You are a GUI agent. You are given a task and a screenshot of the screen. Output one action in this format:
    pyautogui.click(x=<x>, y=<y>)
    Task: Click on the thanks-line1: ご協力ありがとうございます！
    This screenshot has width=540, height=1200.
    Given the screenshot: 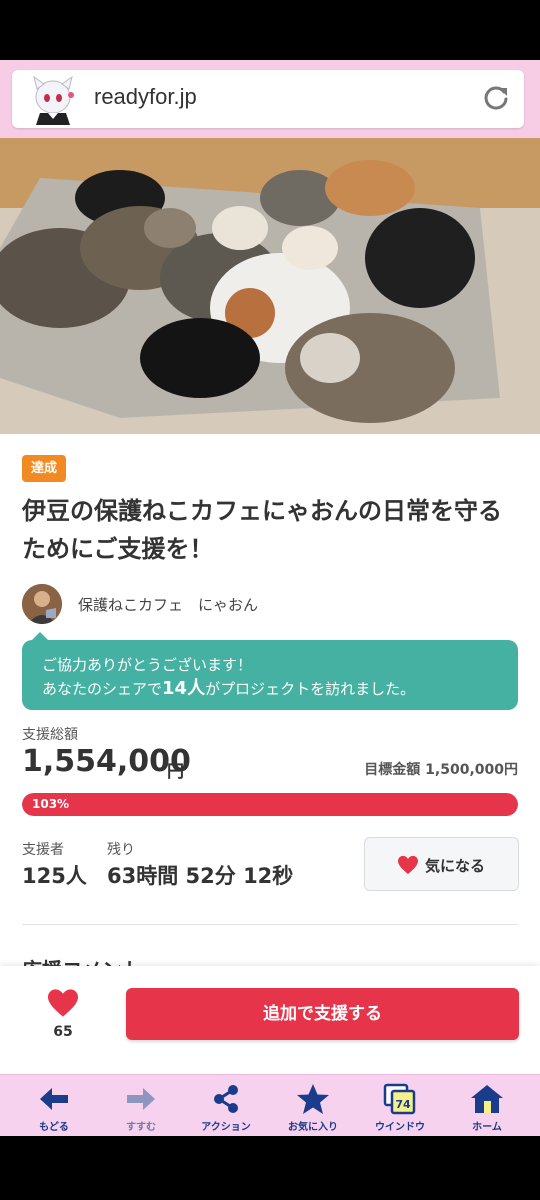 What is the action you would take?
    pyautogui.click(x=147, y=665)
    